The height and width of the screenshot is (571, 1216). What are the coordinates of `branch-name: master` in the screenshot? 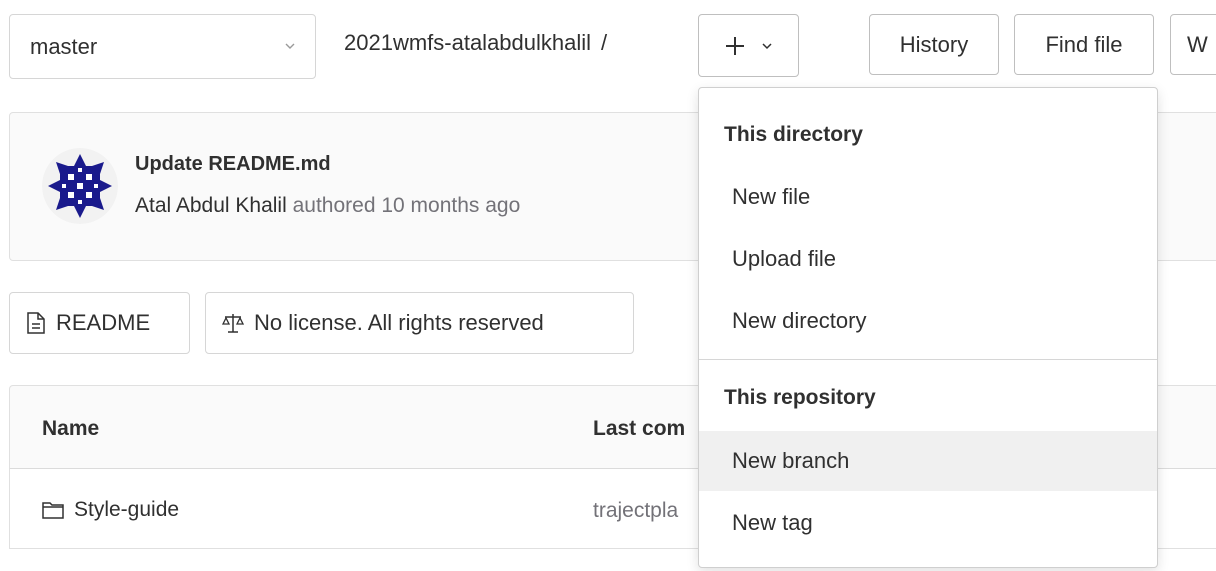 It's located at (64, 46).